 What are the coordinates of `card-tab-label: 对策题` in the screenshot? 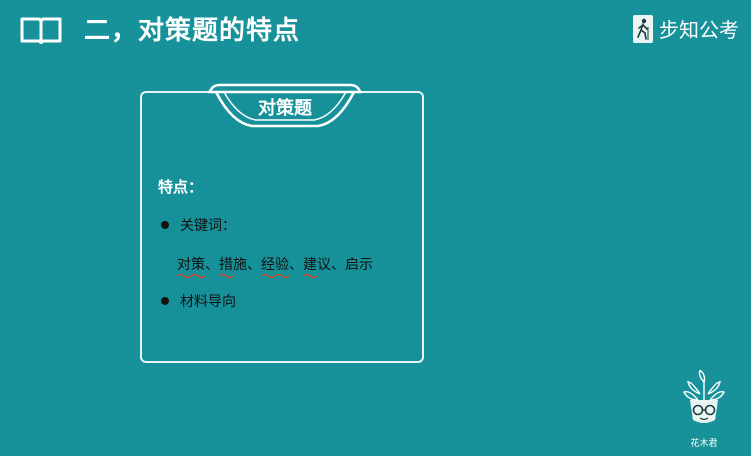 It's located at (285, 108).